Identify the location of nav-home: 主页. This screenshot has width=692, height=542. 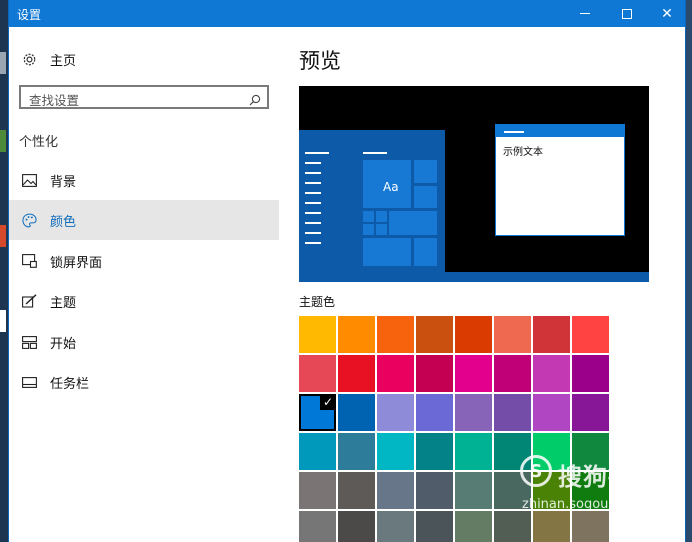
(144, 59).